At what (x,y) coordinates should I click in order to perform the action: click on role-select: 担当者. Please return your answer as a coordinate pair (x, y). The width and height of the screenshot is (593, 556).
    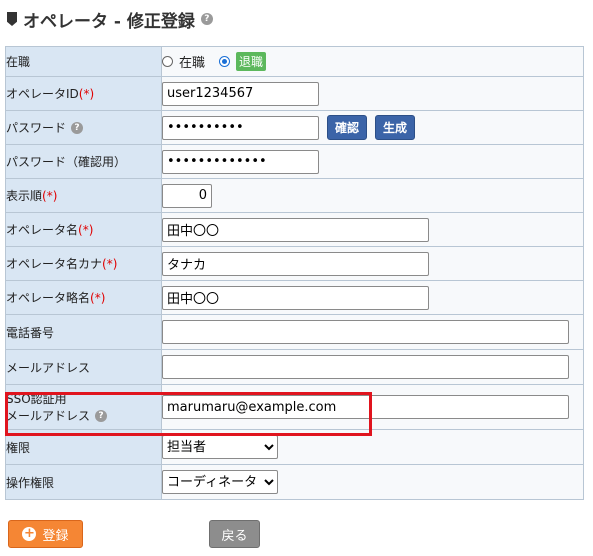
    Looking at the image, I should click on (220, 447).